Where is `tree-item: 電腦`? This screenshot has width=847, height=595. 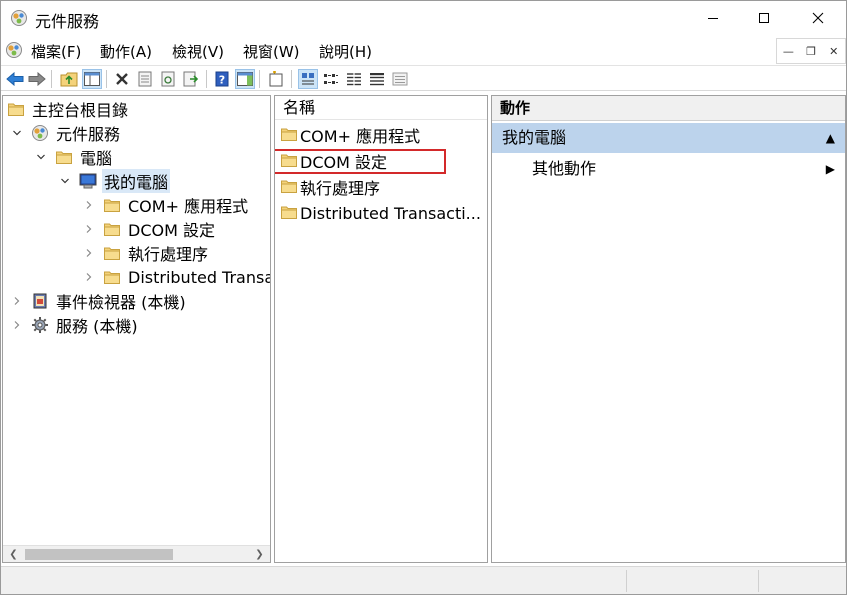 tree-item: 電腦 is located at coordinates (73, 157).